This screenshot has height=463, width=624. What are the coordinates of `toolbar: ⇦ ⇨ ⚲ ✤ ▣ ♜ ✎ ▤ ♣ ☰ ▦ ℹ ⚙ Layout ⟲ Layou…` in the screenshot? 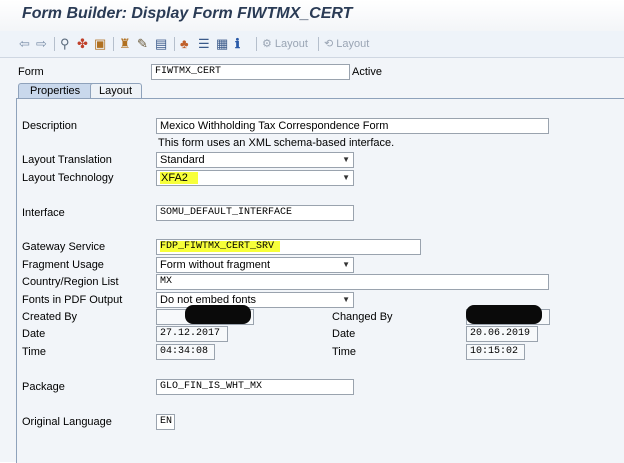 It's located at (312, 44).